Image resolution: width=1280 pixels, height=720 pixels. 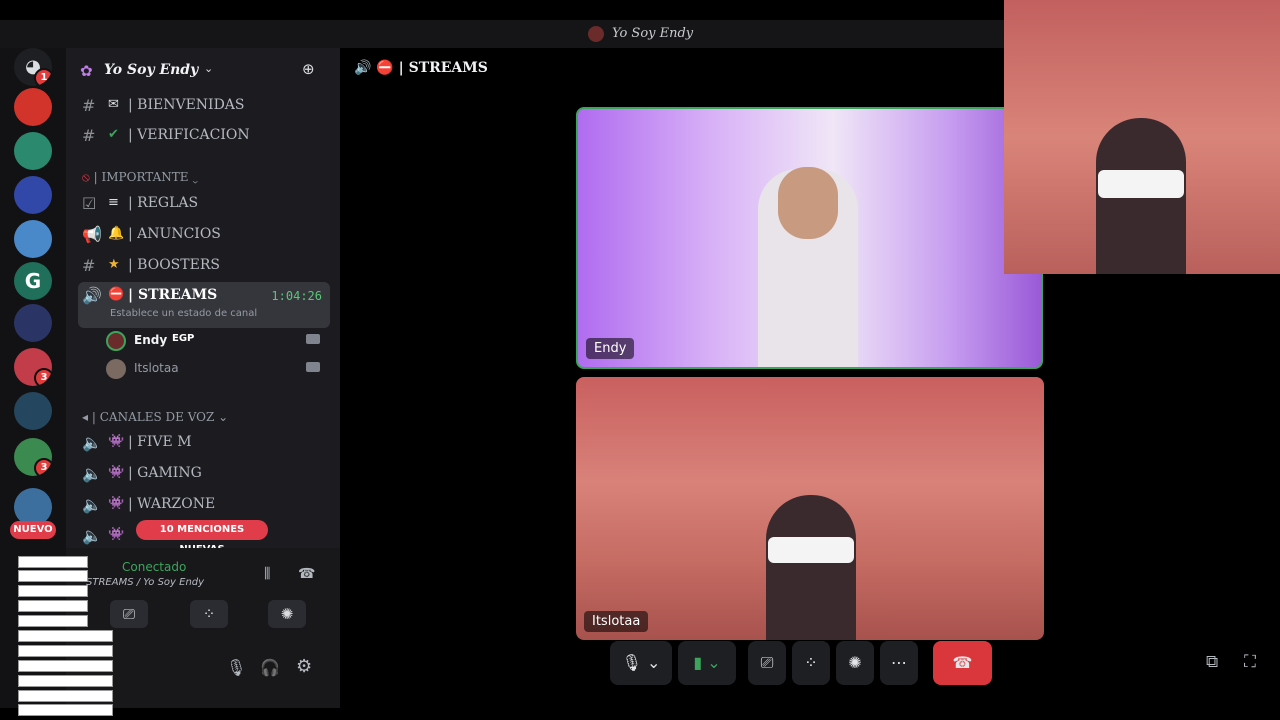 I want to click on books-emoji-icon: ≡, so click(x=113, y=202).